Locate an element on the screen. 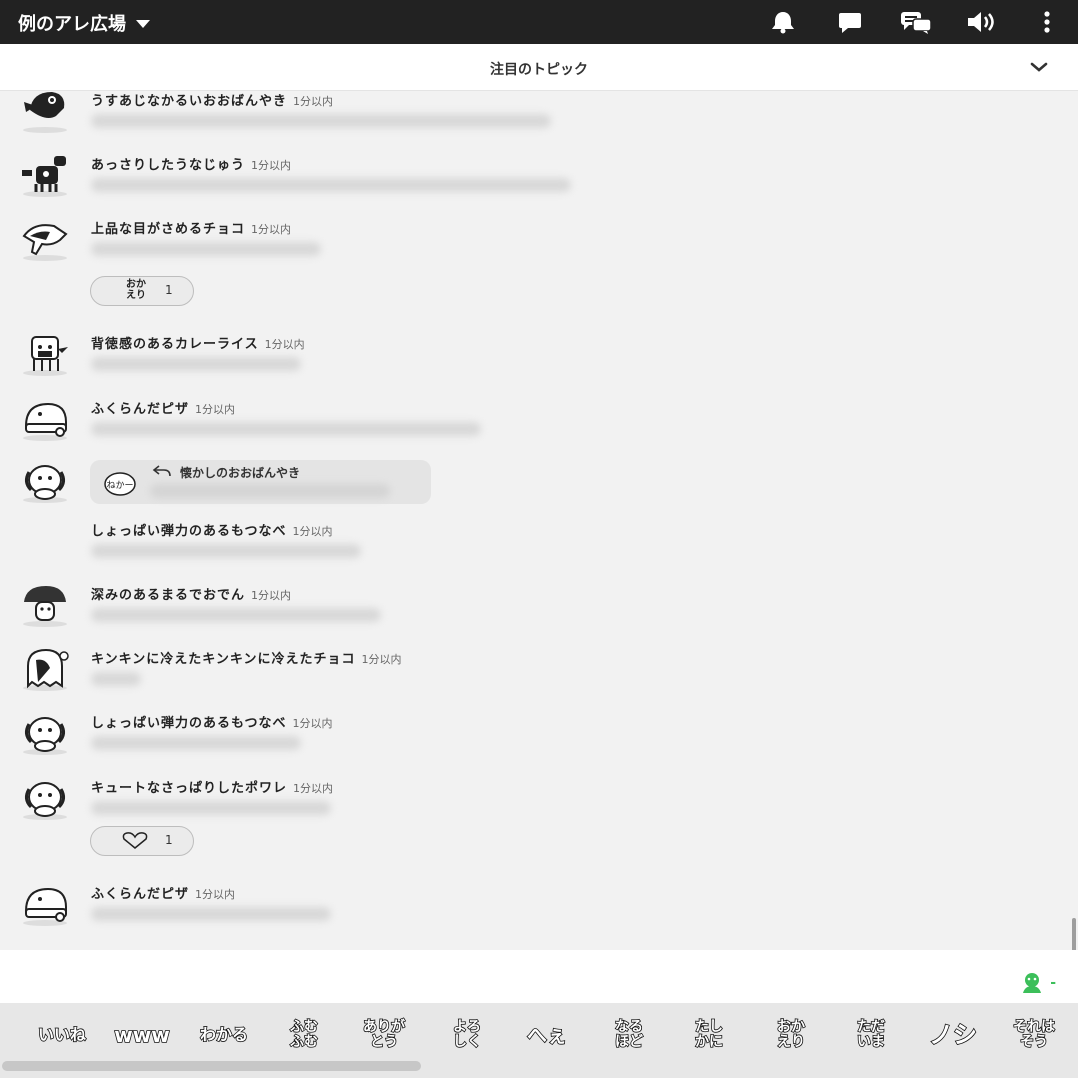 The width and height of the screenshot is (1078, 1078). stamp-button: なる ほど is located at coordinates (629, 1035).